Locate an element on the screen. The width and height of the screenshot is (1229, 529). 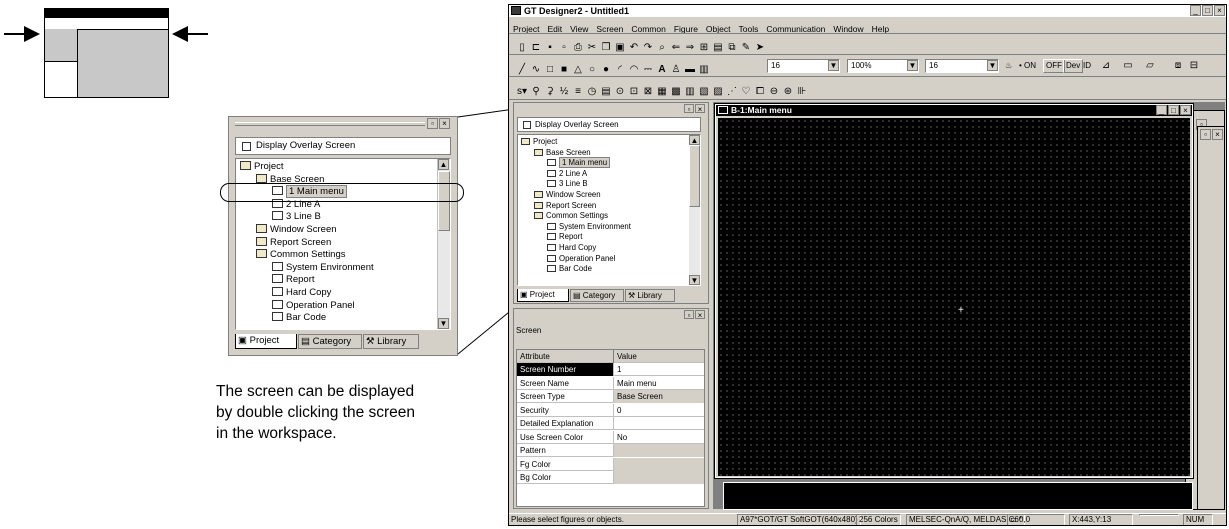
text-icon: A is located at coordinates (662, 69).